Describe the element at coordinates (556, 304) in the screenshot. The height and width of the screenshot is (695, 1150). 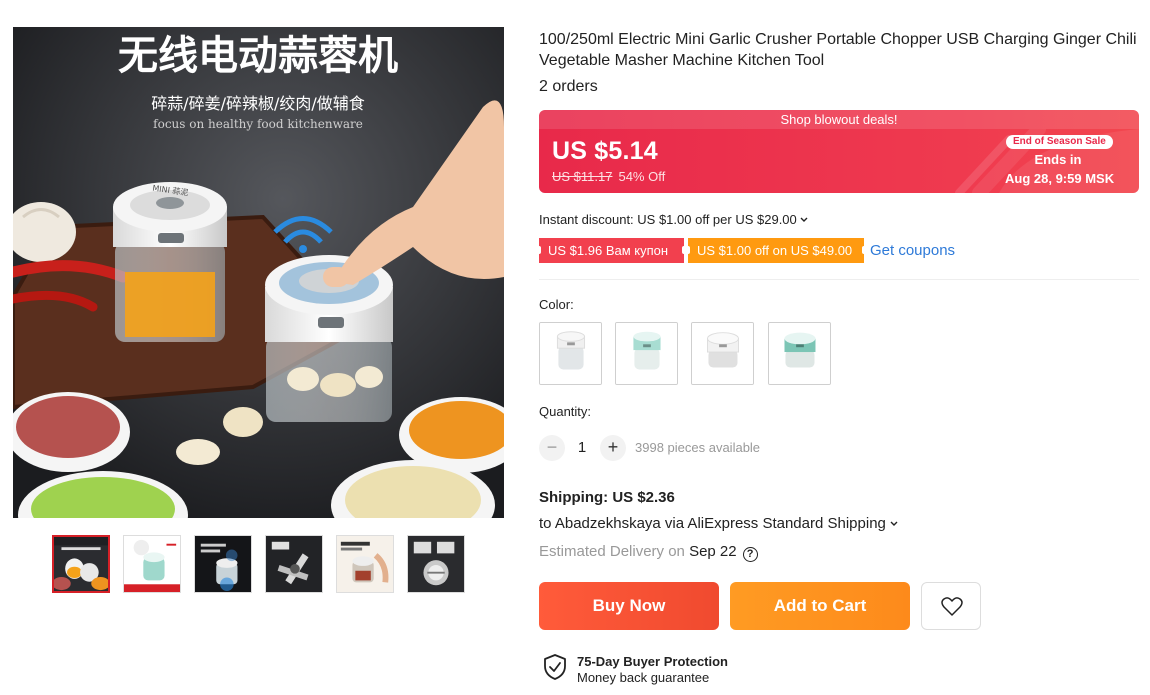
I see `color-label: Color:` at that location.